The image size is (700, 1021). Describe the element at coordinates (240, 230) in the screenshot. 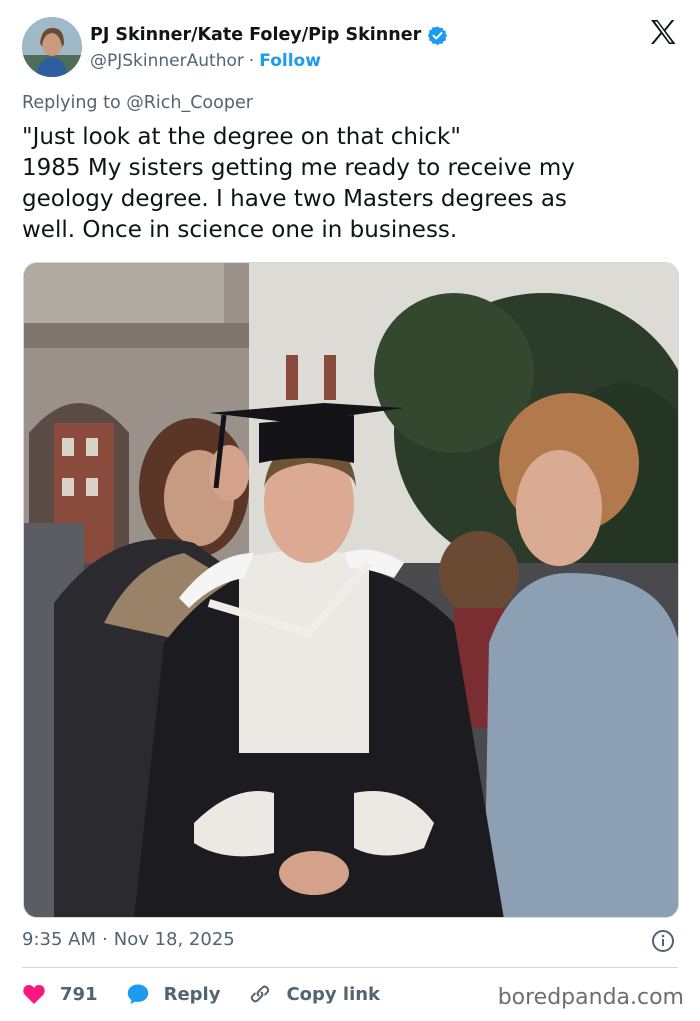

I see `tweet-text-line: well. Once in science one in business.` at that location.